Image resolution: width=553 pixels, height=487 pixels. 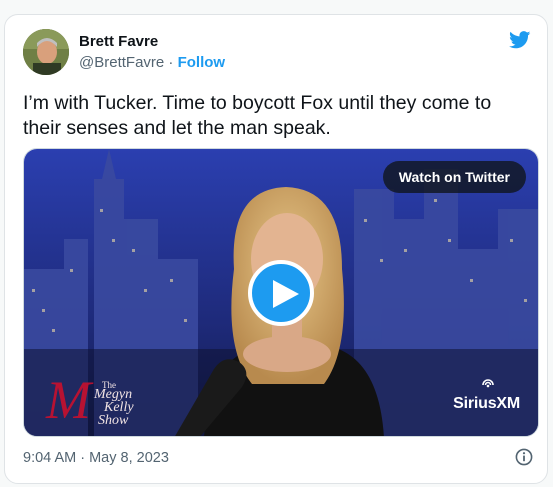 I want to click on play-button, so click(x=281, y=293).